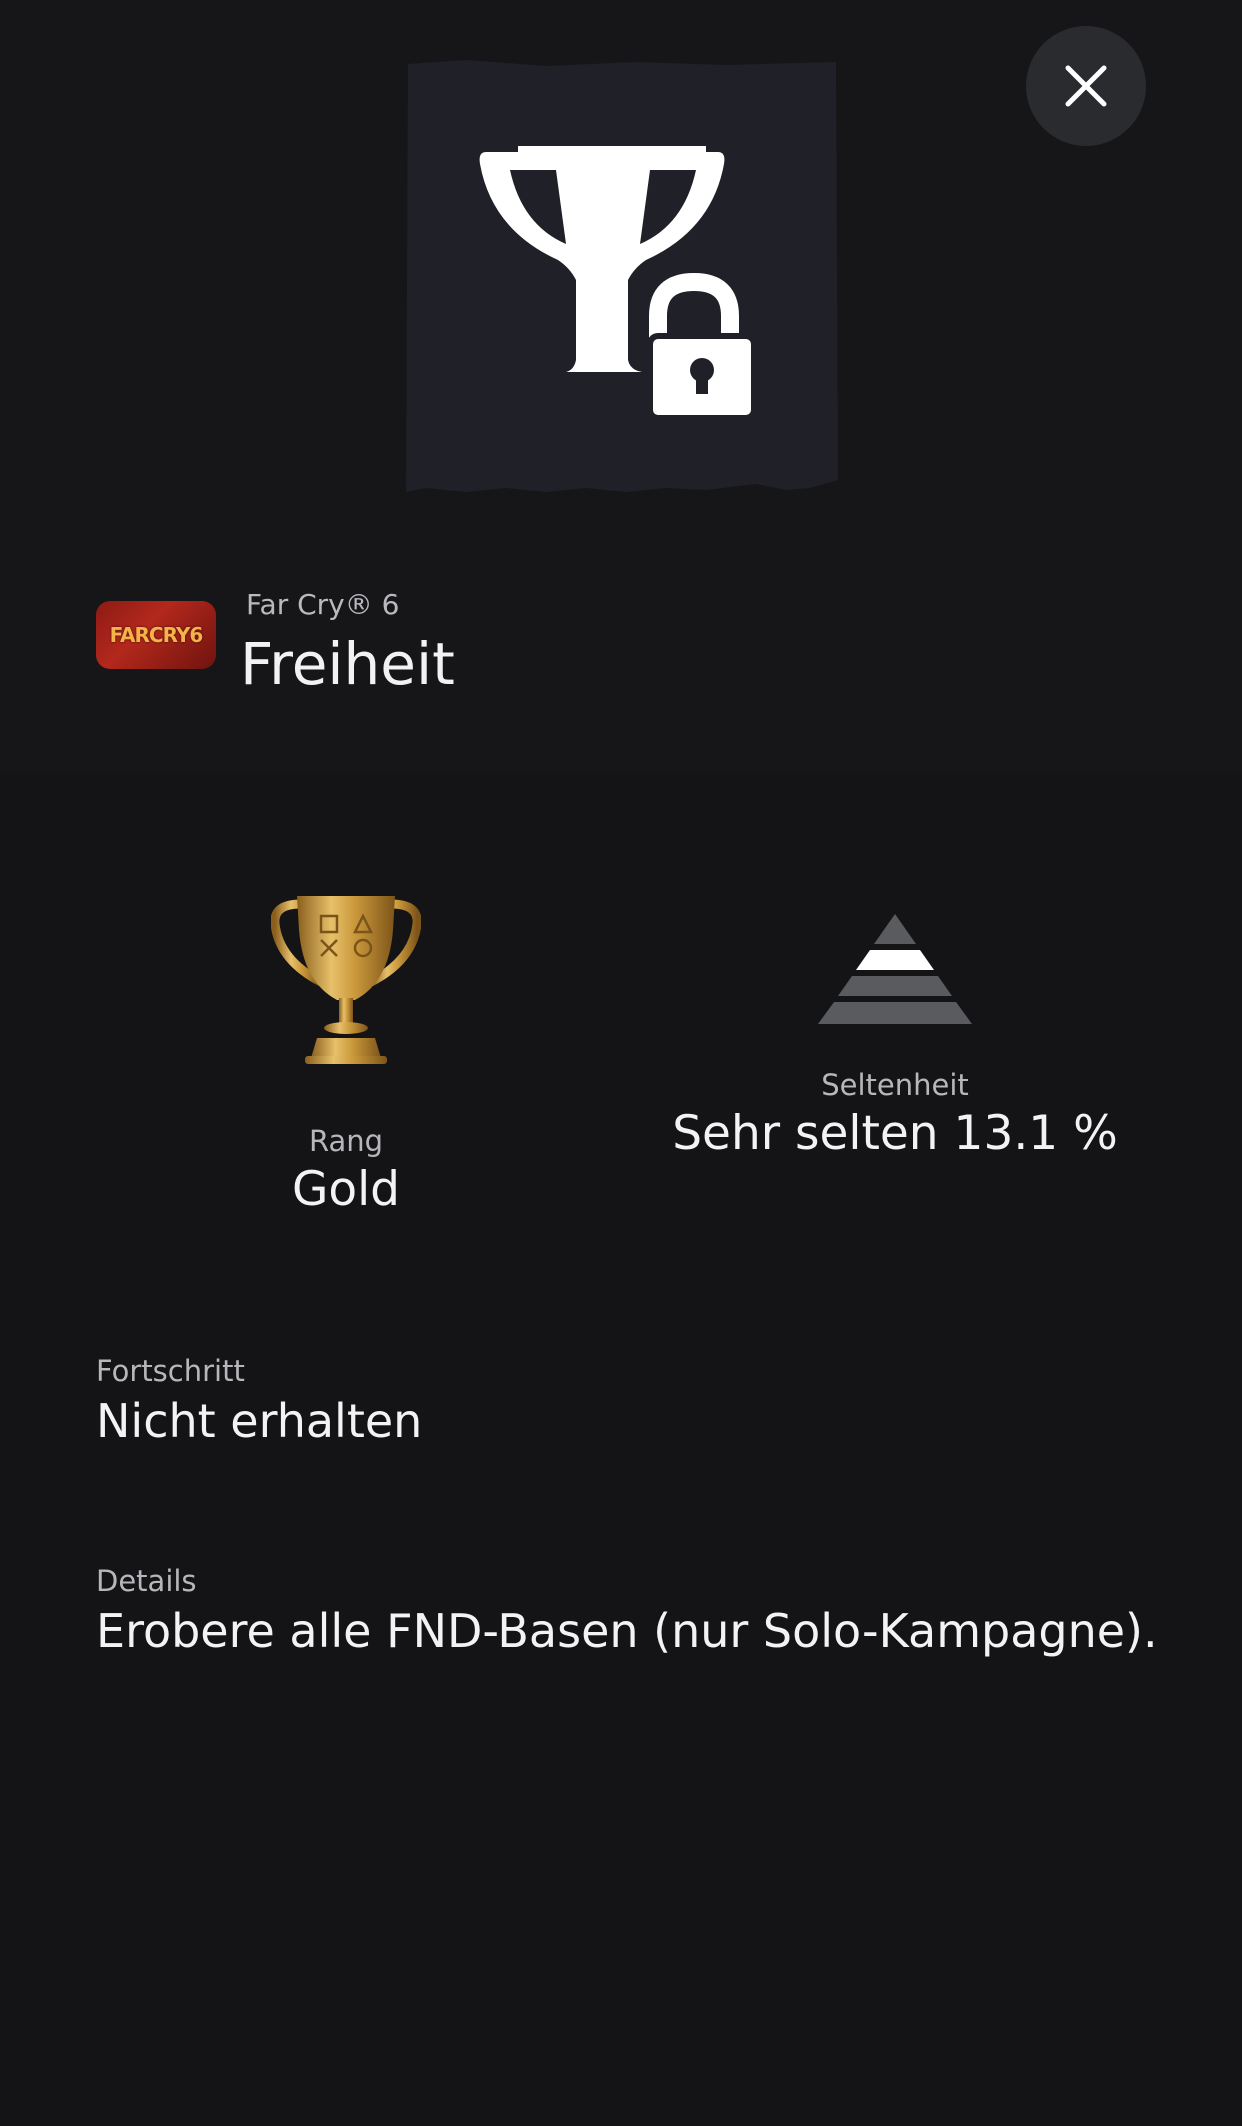 This screenshot has height=2126, width=1242. I want to click on game-logo-text: FARCRY6, so click(156, 635).